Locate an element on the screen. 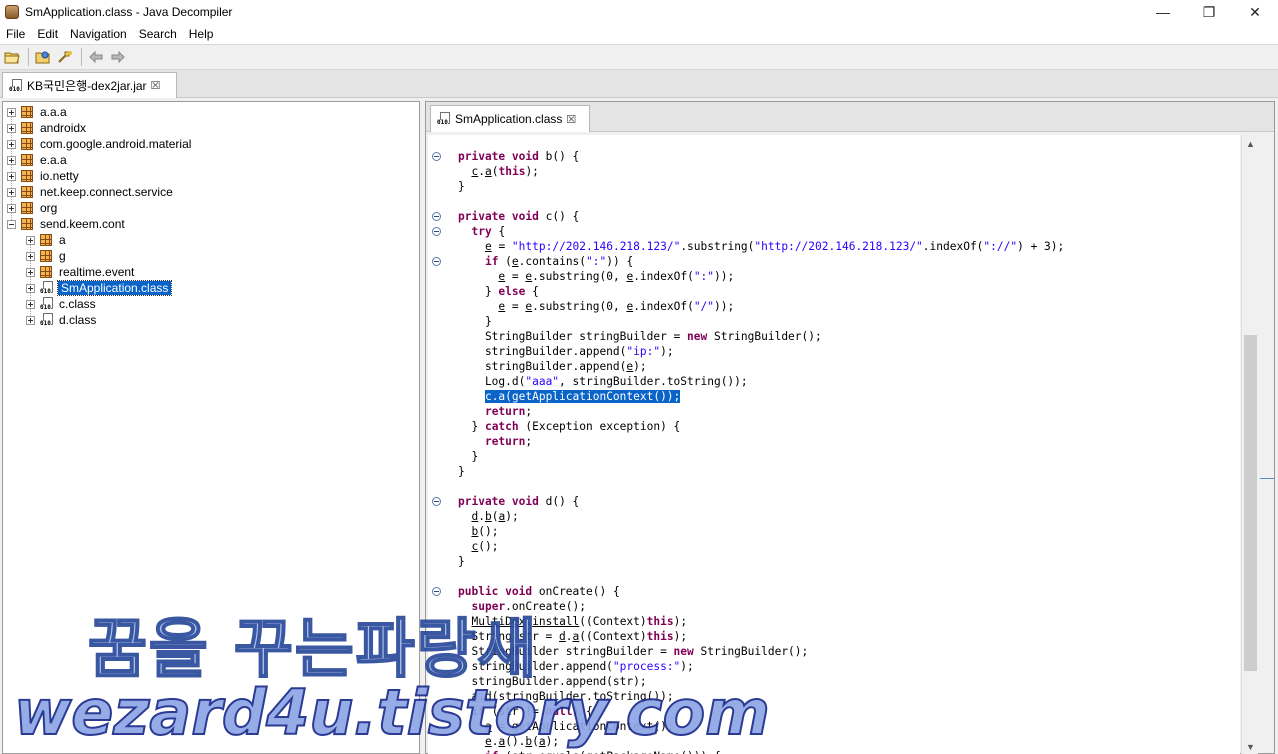 The image size is (1278, 754). code-line: private void b() { is located at coordinates (519, 156).